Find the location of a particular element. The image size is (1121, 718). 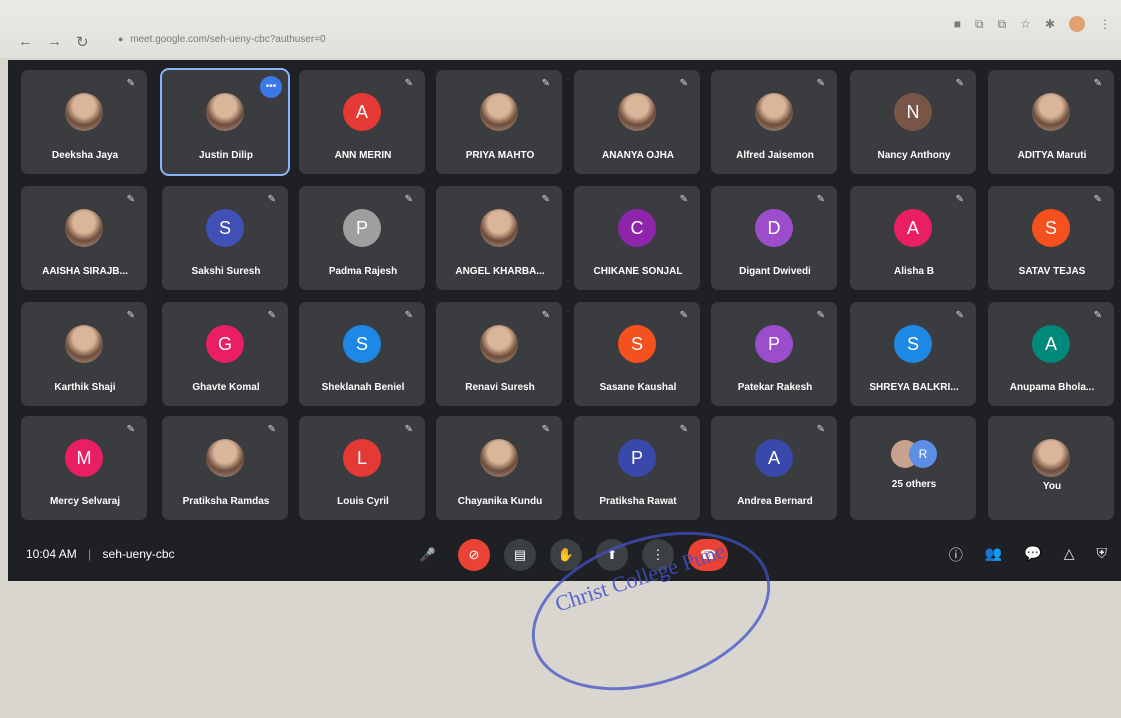

side-panel-controls: ⓘ 👥 💬 △ ⛨ is located at coordinates (1028, 555).